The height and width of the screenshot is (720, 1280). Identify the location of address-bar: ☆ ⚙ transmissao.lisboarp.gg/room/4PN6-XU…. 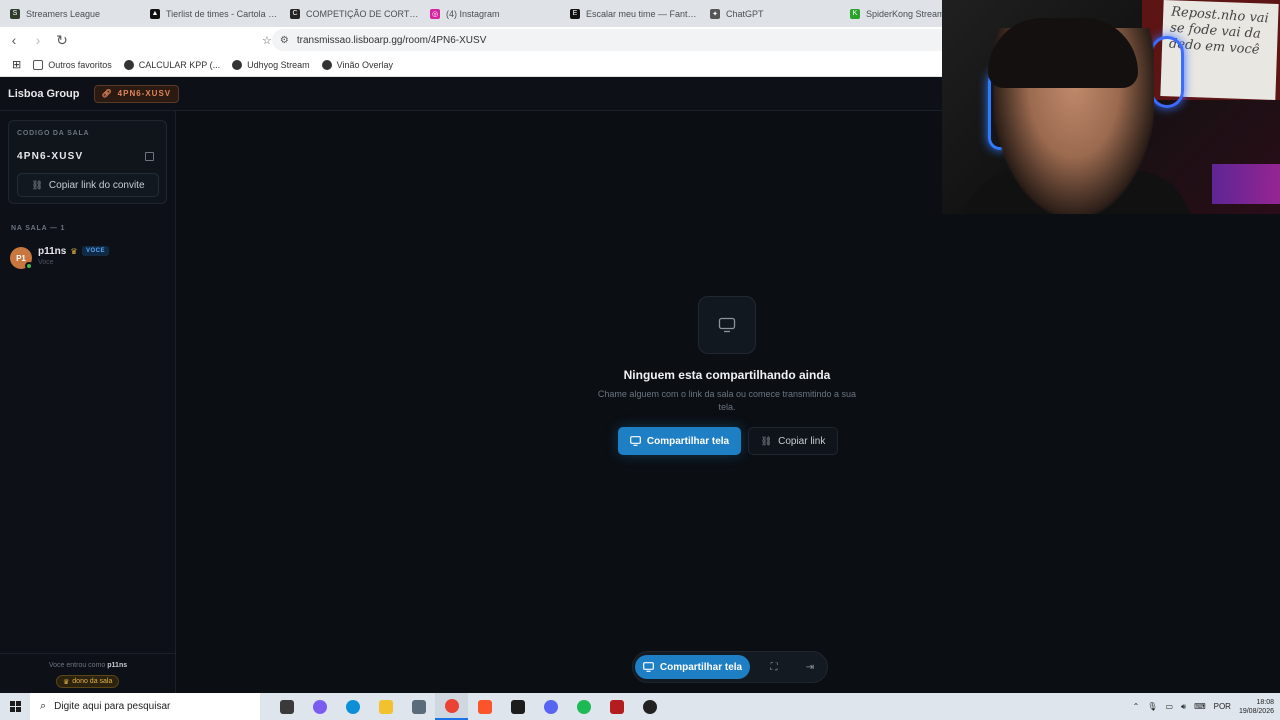
(617, 40).